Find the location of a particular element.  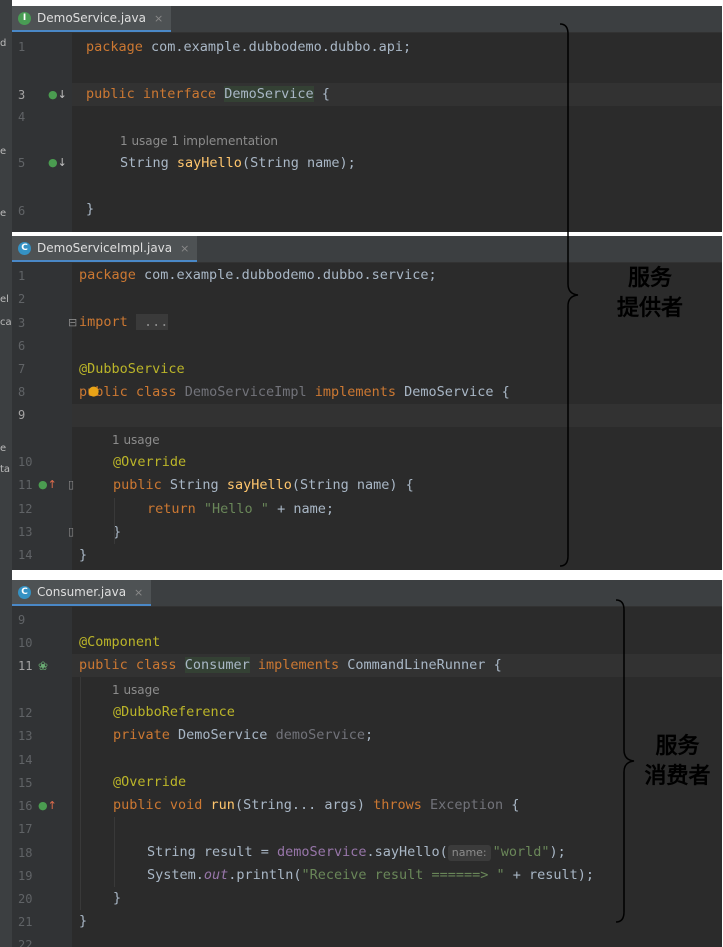

code-line: public interface DemoService { is located at coordinates (397, 94).